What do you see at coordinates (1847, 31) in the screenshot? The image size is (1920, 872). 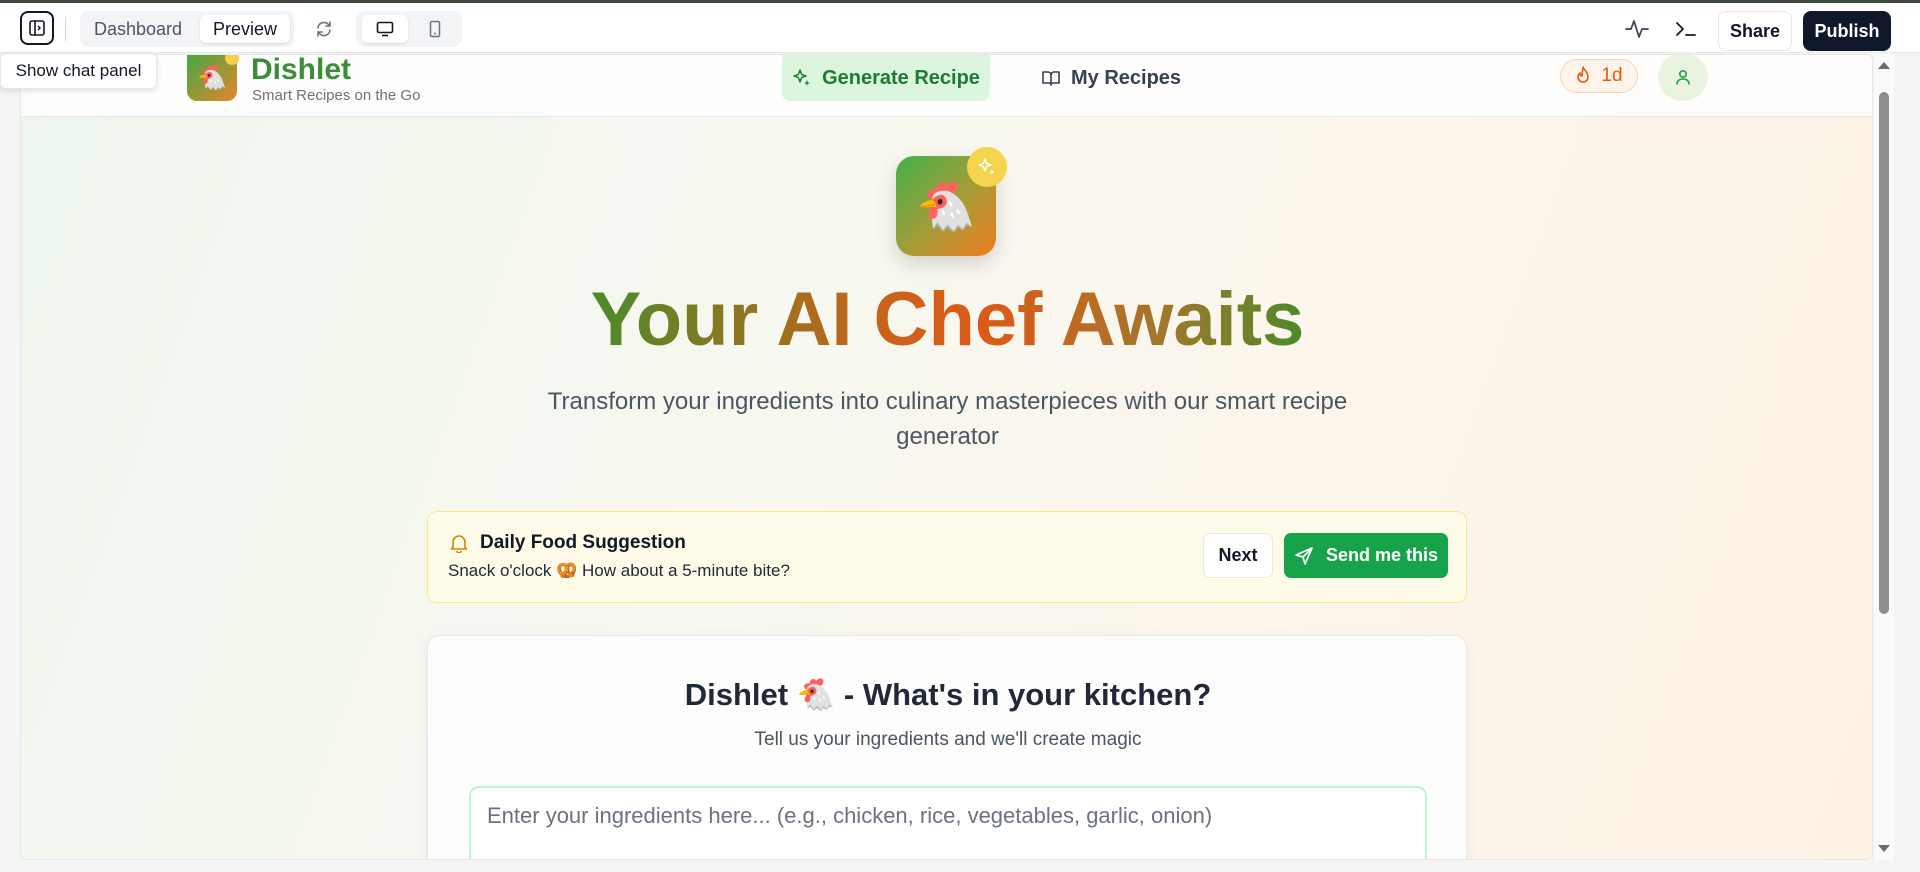 I see `publish-button: Publish` at bounding box center [1847, 31].